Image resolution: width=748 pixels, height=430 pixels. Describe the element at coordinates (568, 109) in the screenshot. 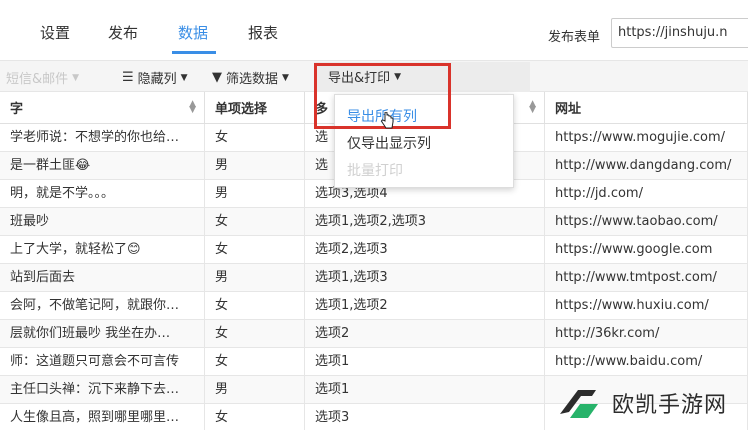

I see `column-header-label: 网址` at that location.